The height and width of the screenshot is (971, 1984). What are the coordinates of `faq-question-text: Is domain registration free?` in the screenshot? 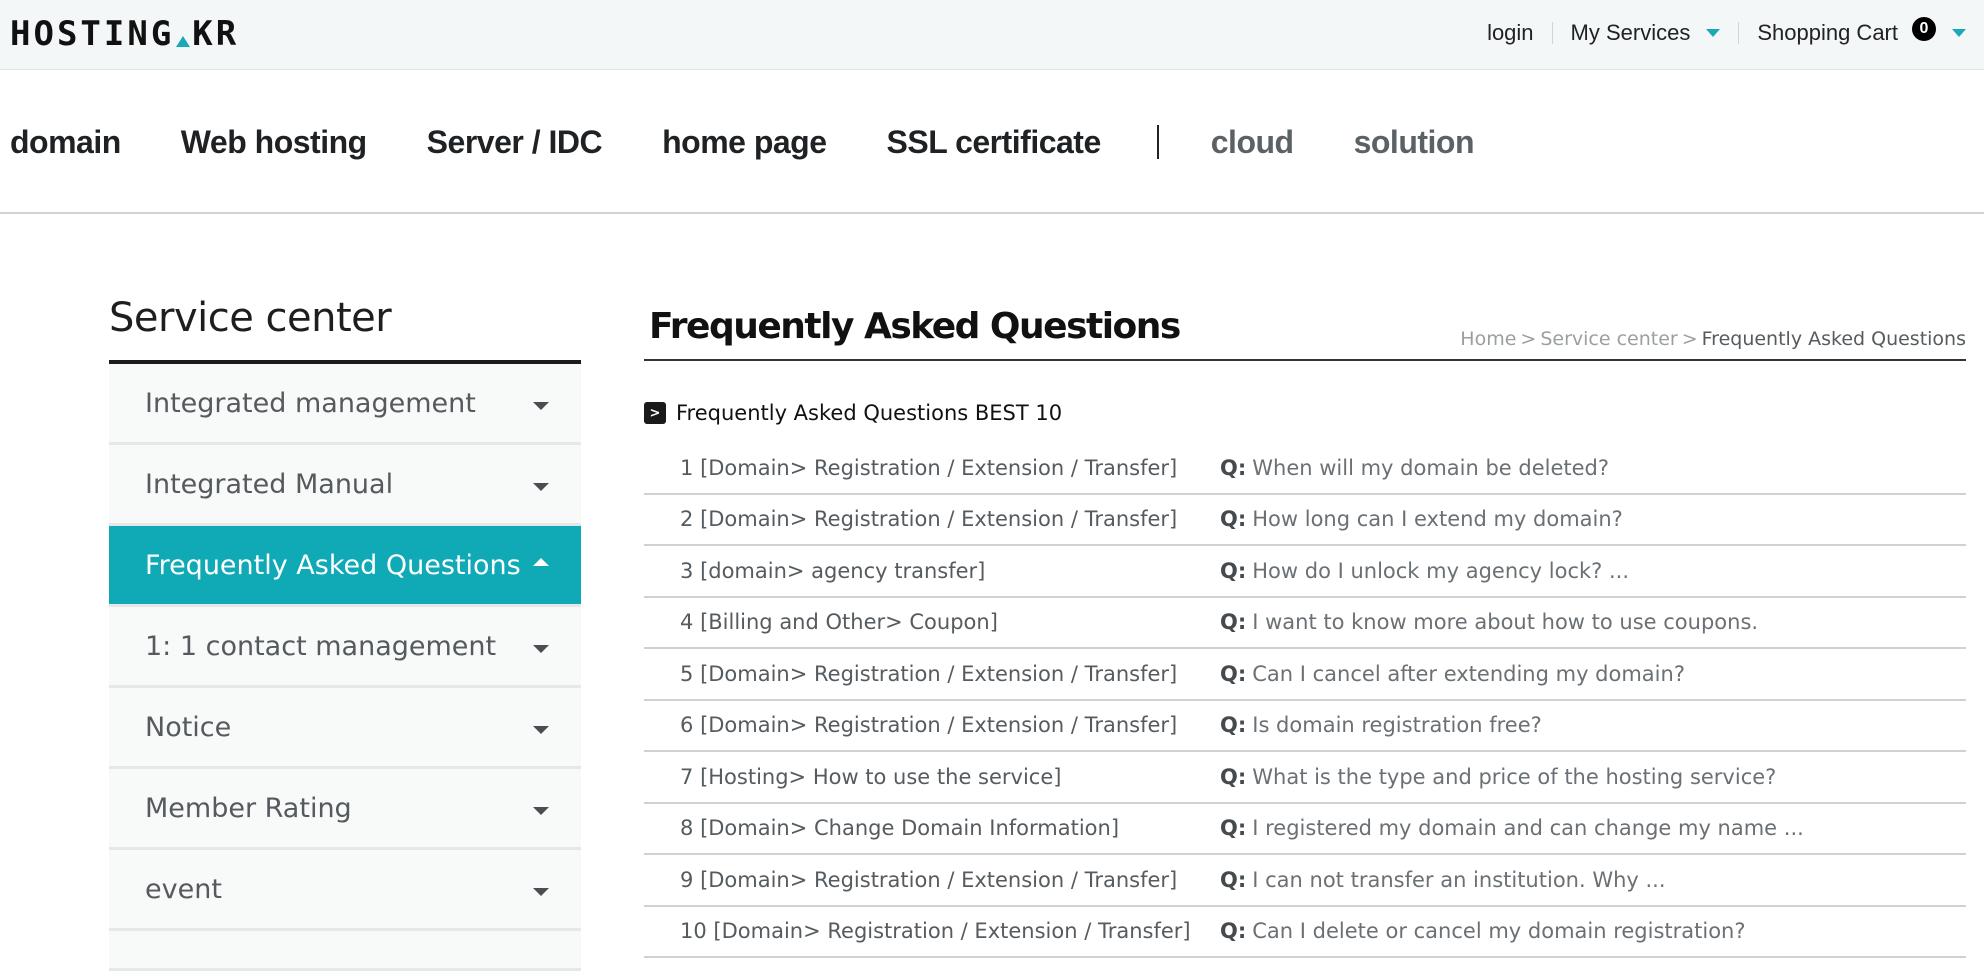 It's located at (1397, 725).